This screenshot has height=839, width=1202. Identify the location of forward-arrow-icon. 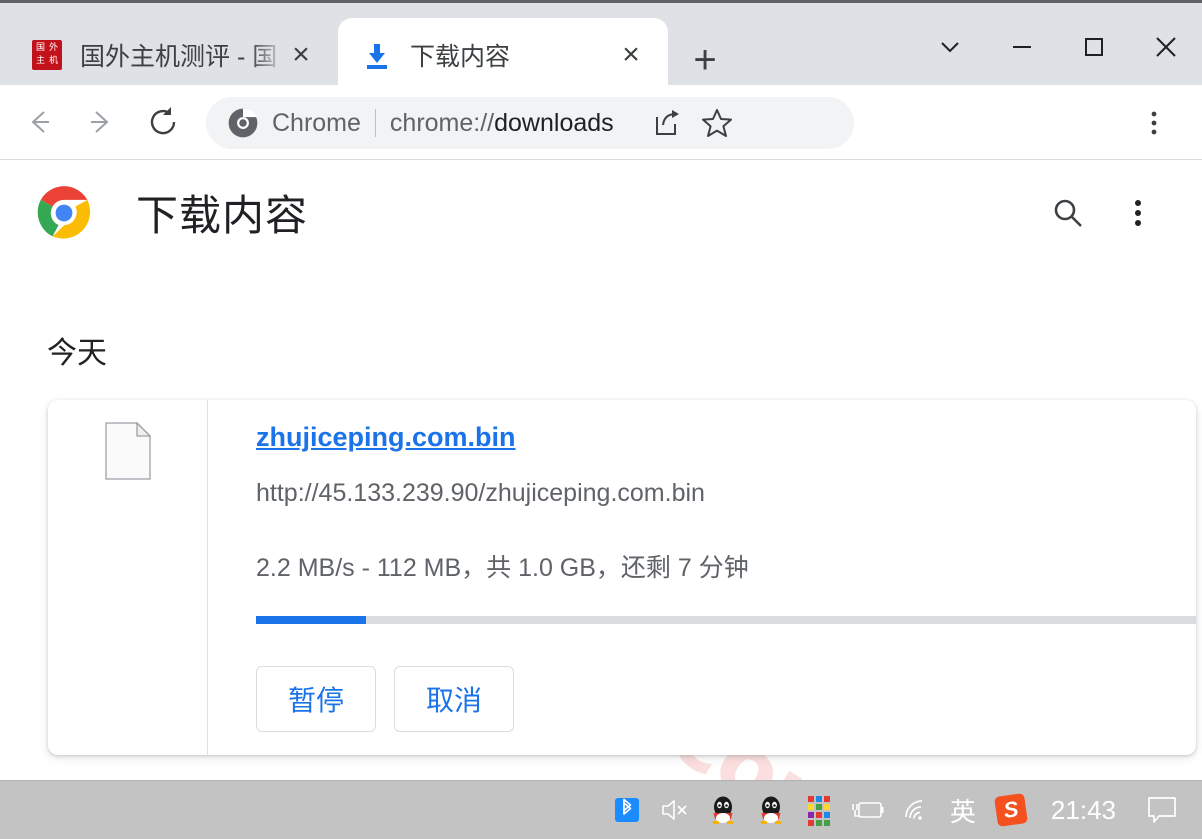
(101, 122).